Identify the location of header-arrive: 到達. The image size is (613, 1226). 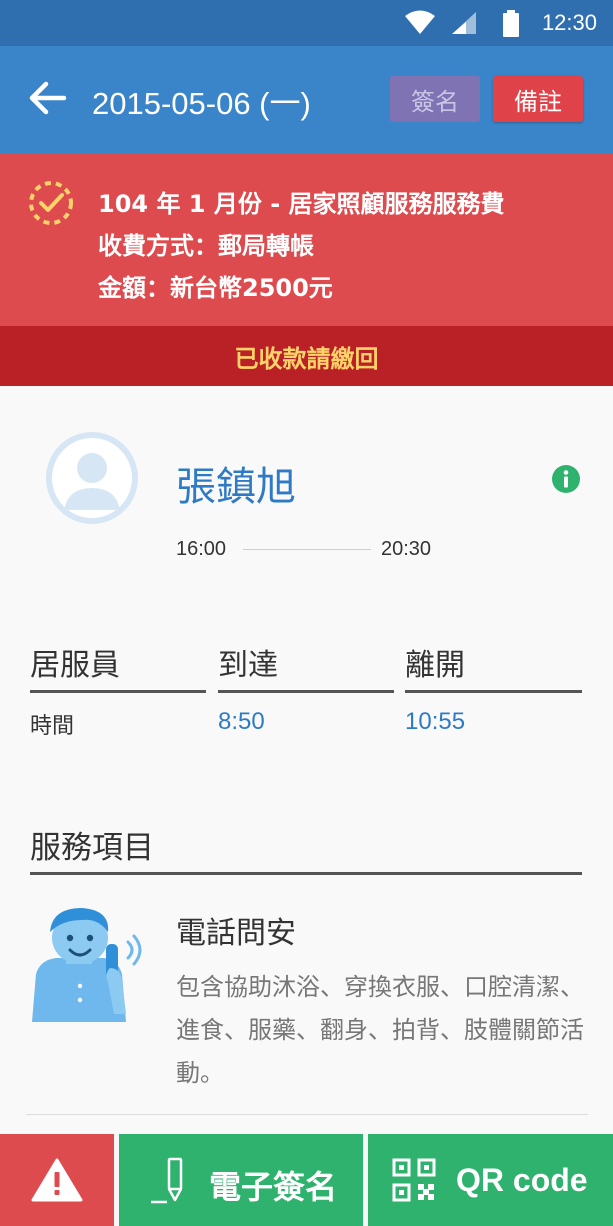
(248, 665).